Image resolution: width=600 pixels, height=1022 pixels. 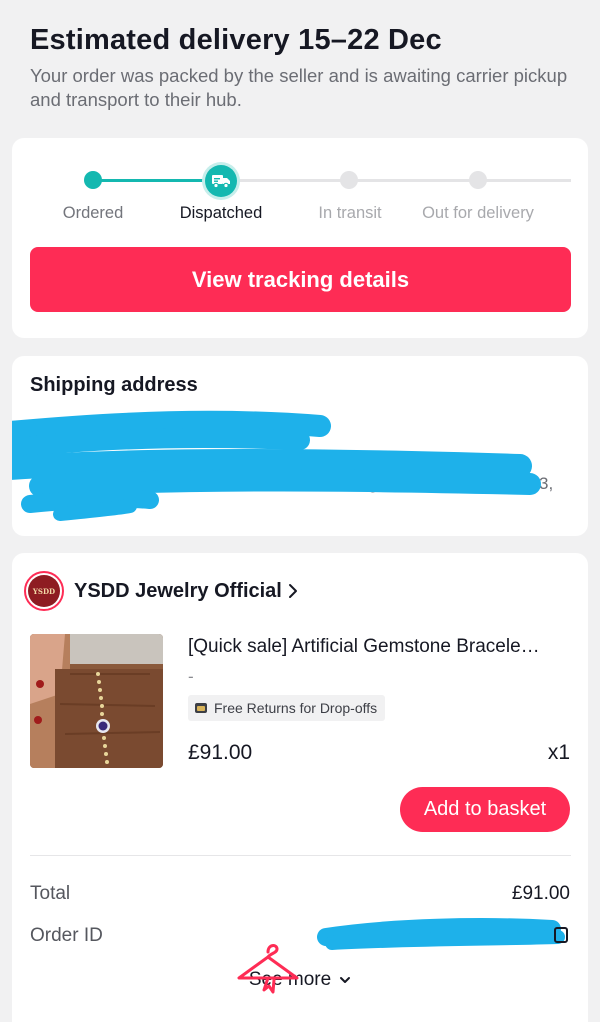 I want to click on product-image, so click(x=96, y=701).